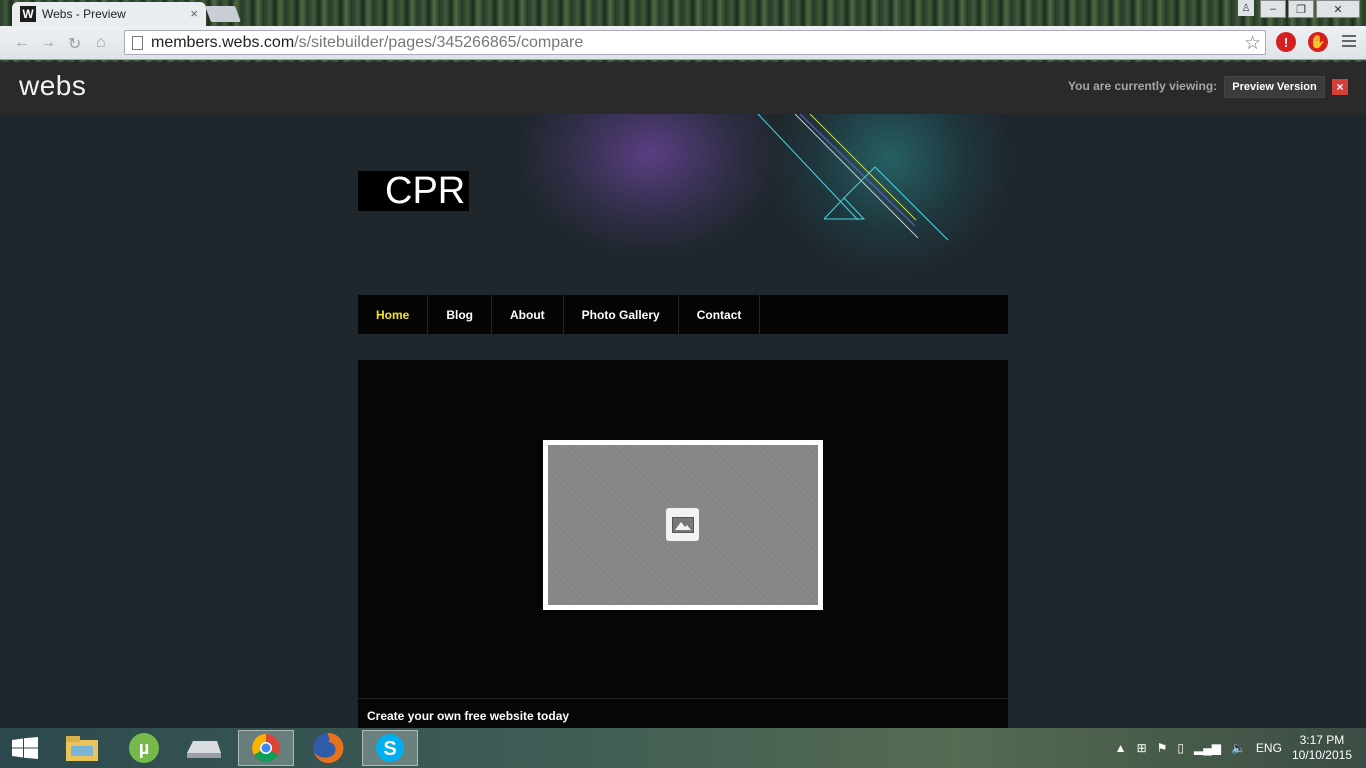 This screenshot has height=768, width=1366. I want to click on window-close-button: ✕, so click(1338, 9).